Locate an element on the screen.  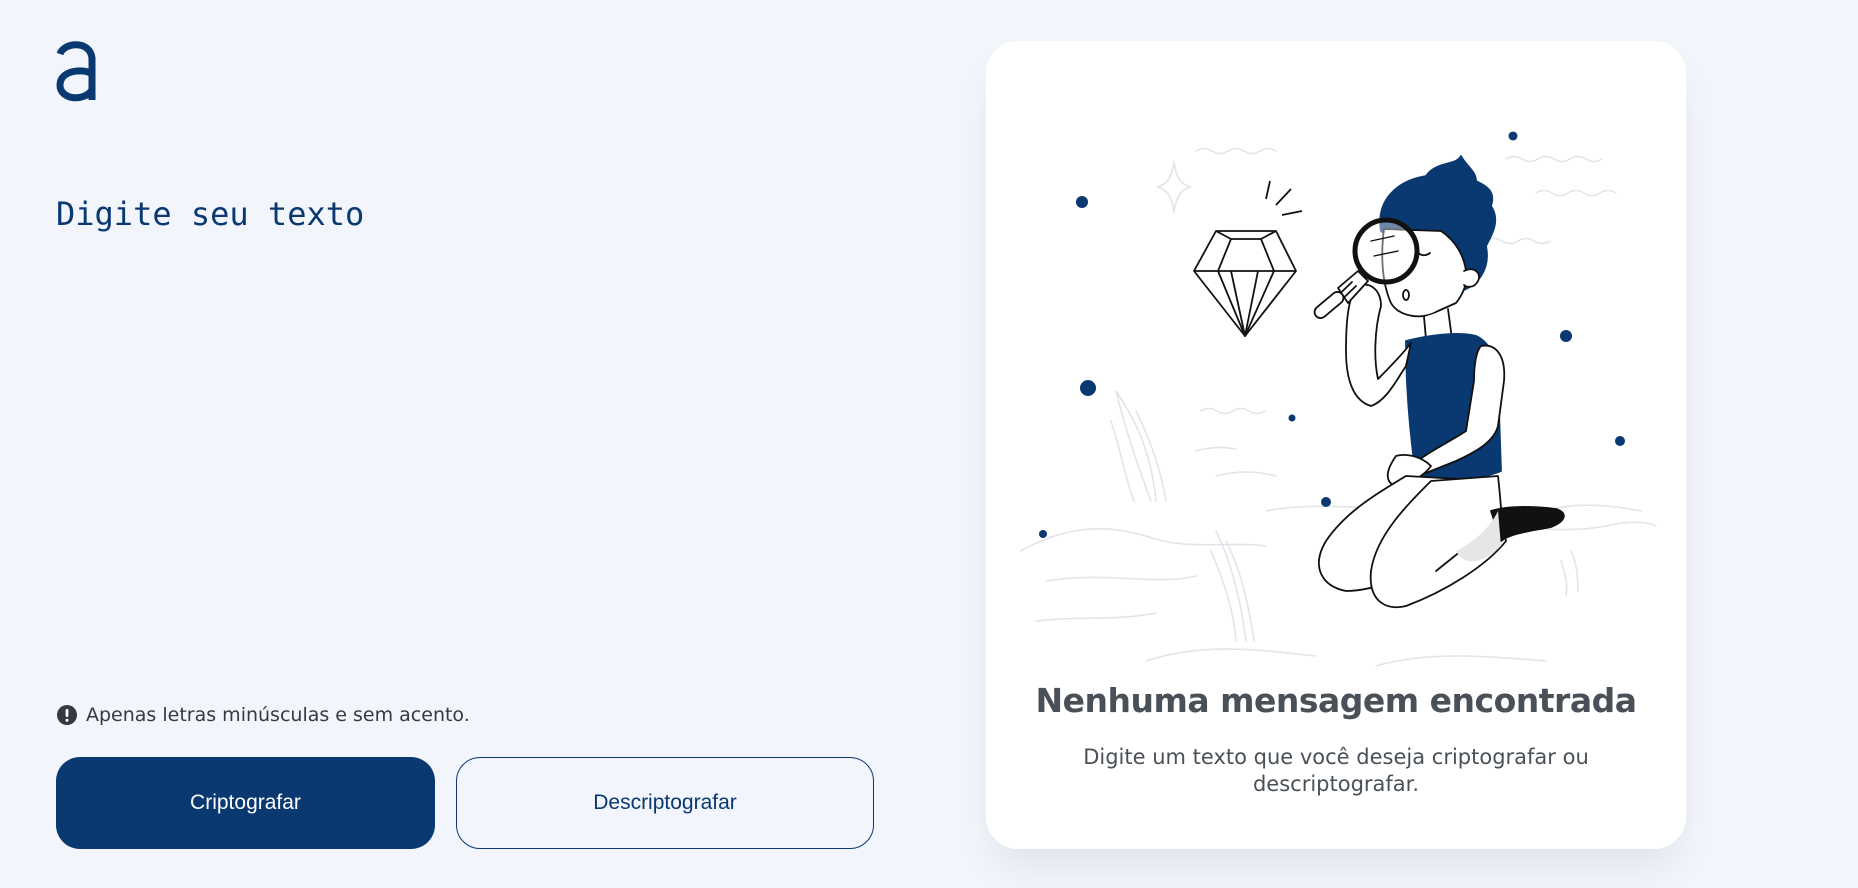
exclamation-circle-icon is located at coordinates (67, 715).